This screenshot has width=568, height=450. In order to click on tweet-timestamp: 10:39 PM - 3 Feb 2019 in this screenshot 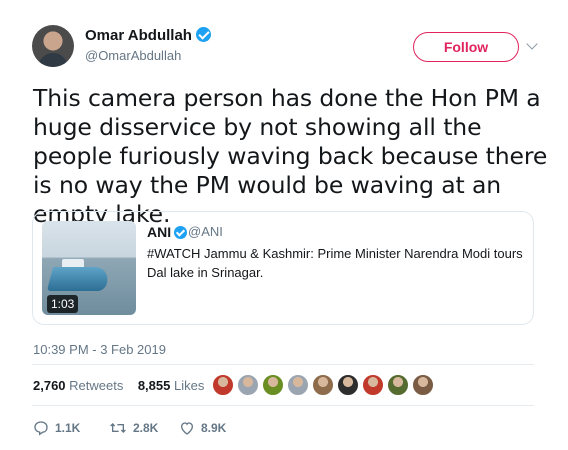, I will do `click(99, 349)`.